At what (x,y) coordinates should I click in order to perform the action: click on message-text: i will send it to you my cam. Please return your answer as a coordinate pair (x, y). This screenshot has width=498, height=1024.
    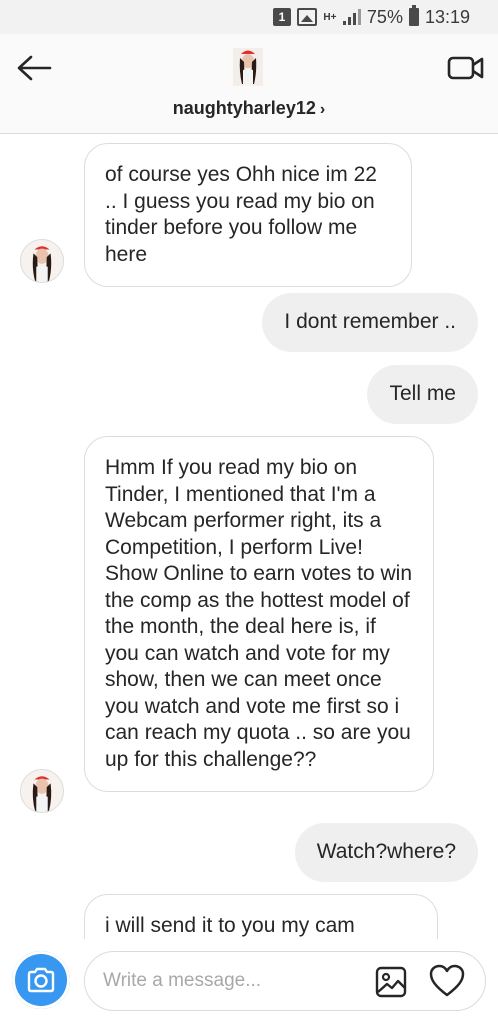
    Looking at the image, I should click on (230, 925).